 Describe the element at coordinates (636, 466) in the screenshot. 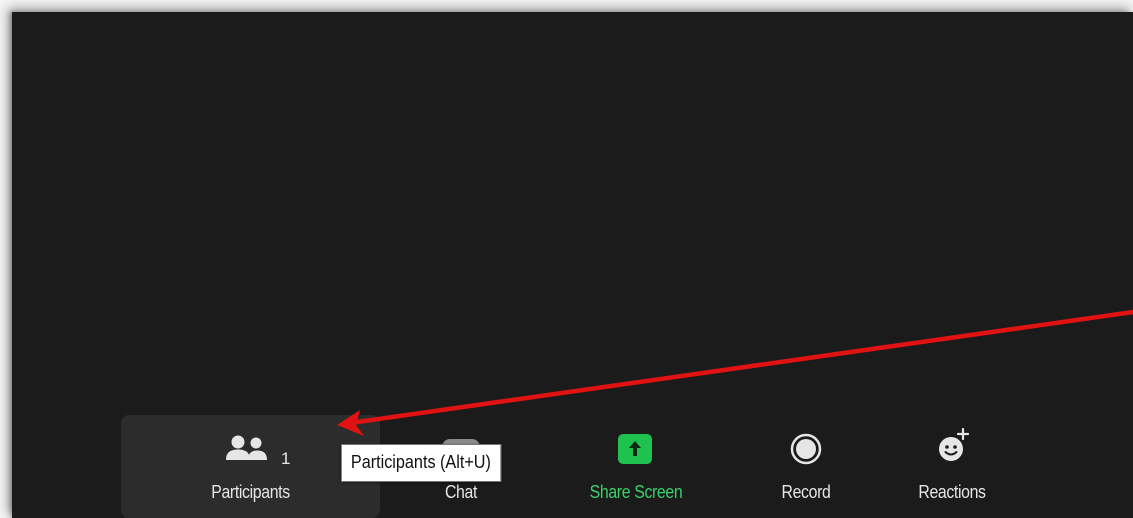

I see `share-screen-button: Share Screen` at that location.